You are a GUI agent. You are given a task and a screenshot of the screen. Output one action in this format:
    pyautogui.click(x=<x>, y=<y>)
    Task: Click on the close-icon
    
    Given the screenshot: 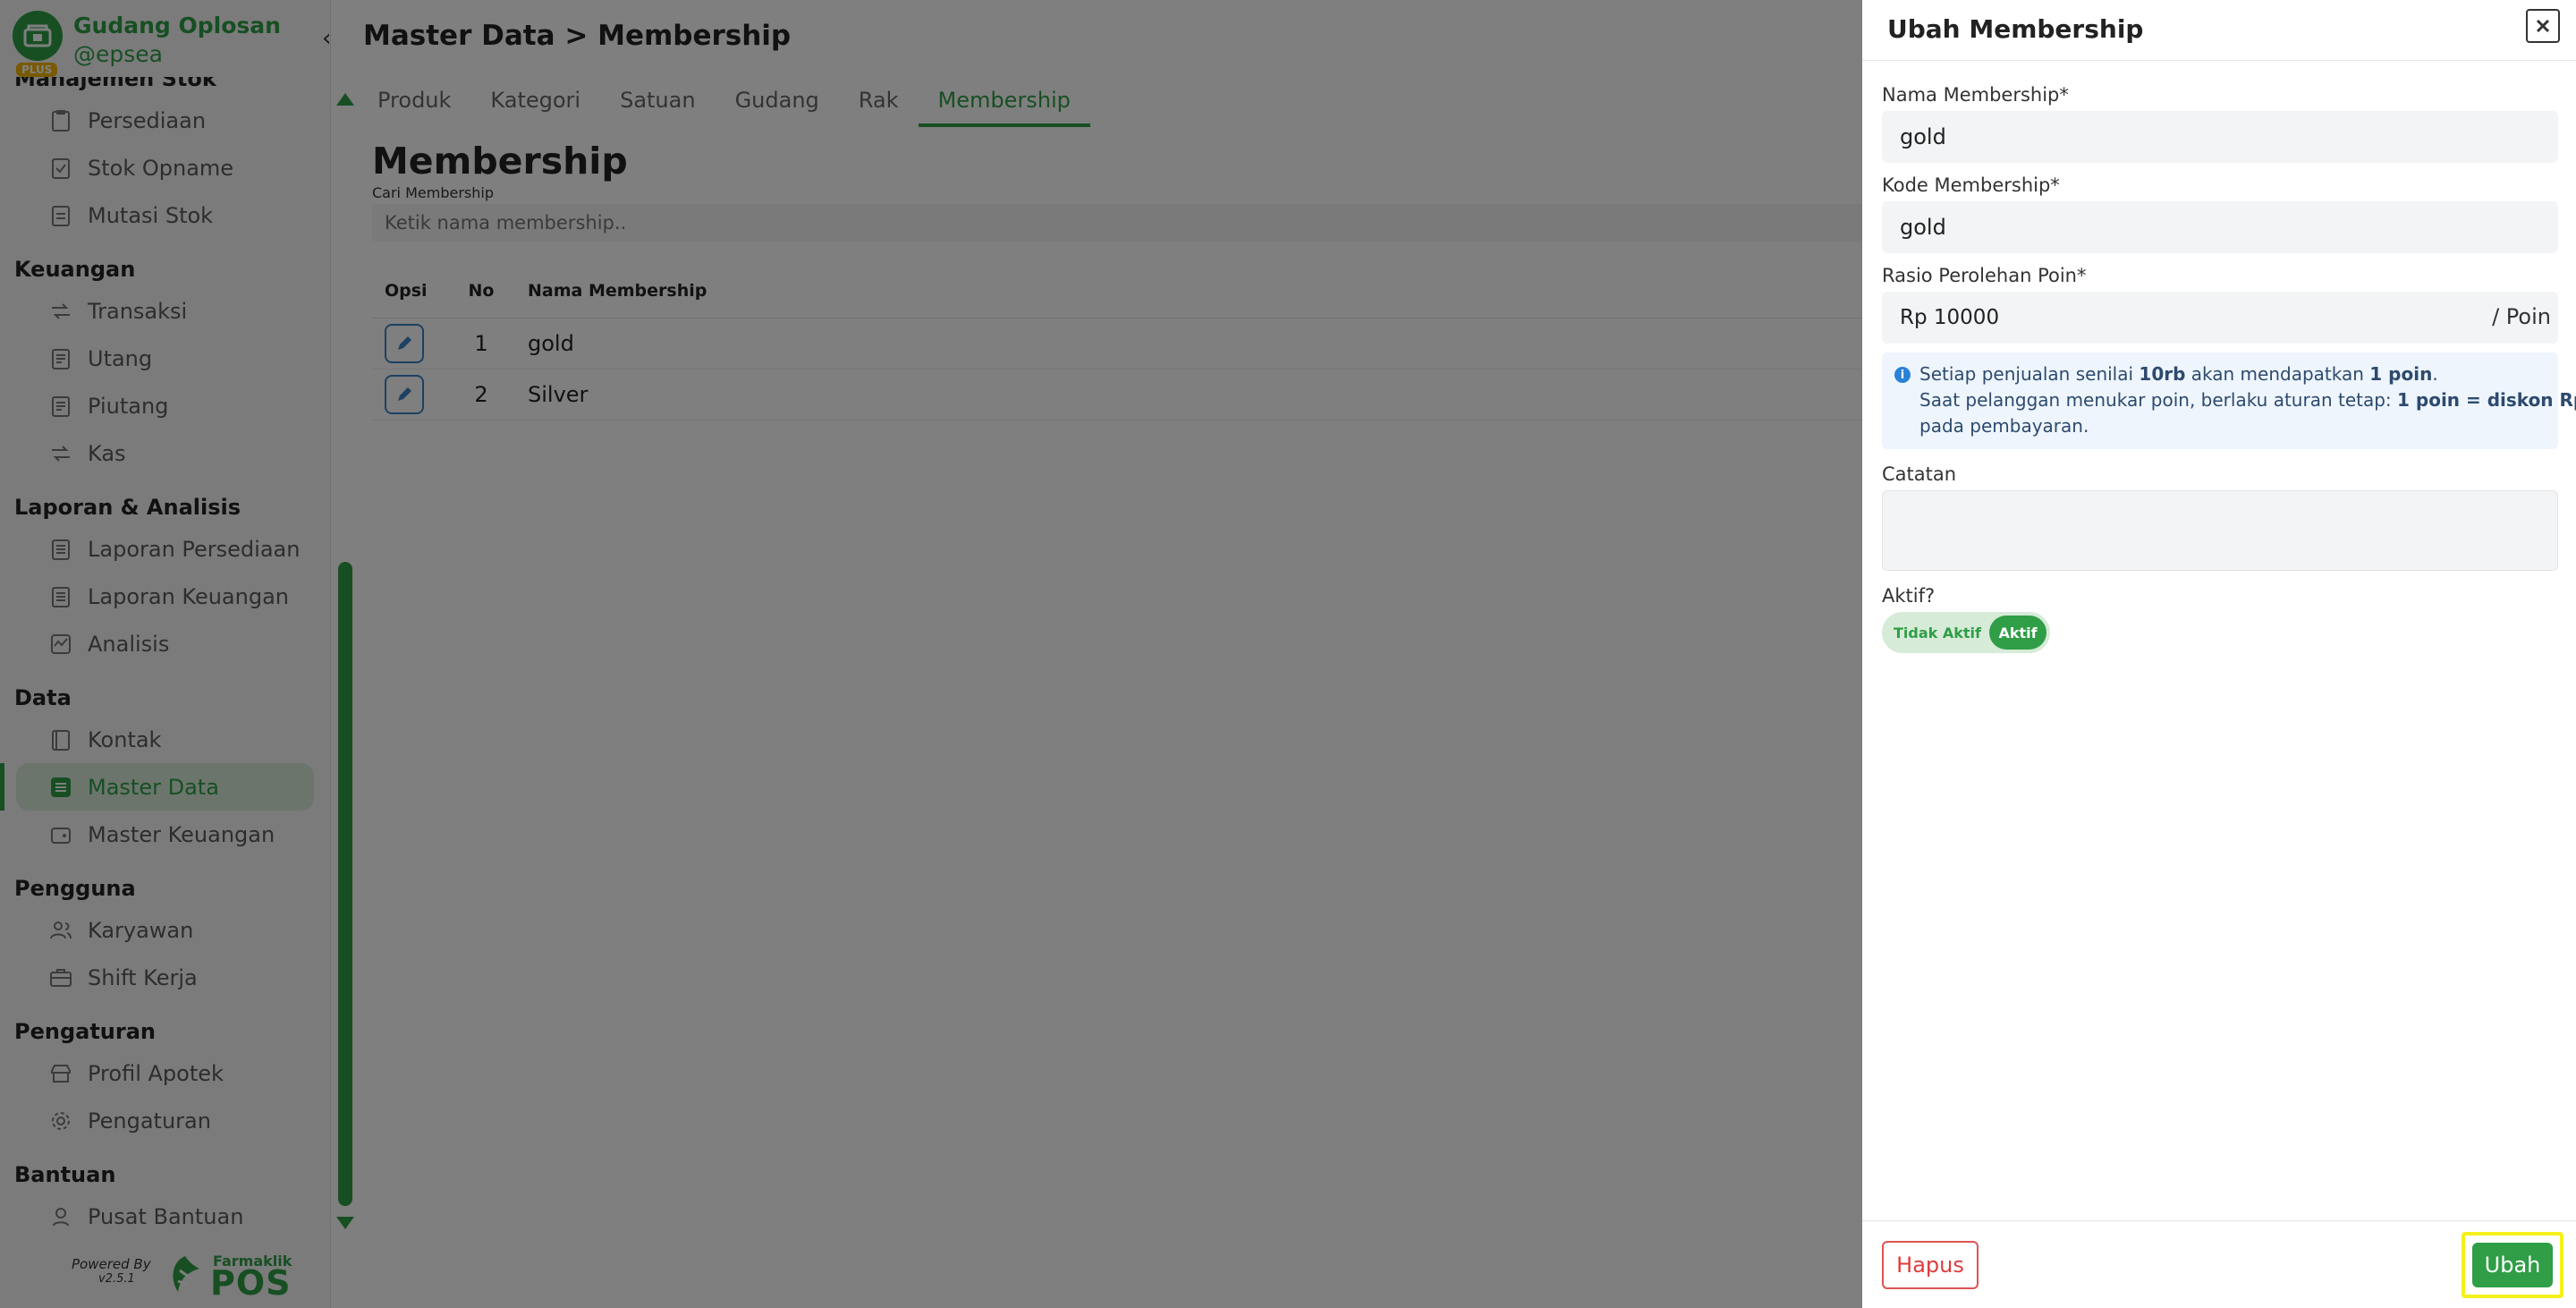 What is the action you would take?
    pyautogui.click(x=2543, y=26)
    